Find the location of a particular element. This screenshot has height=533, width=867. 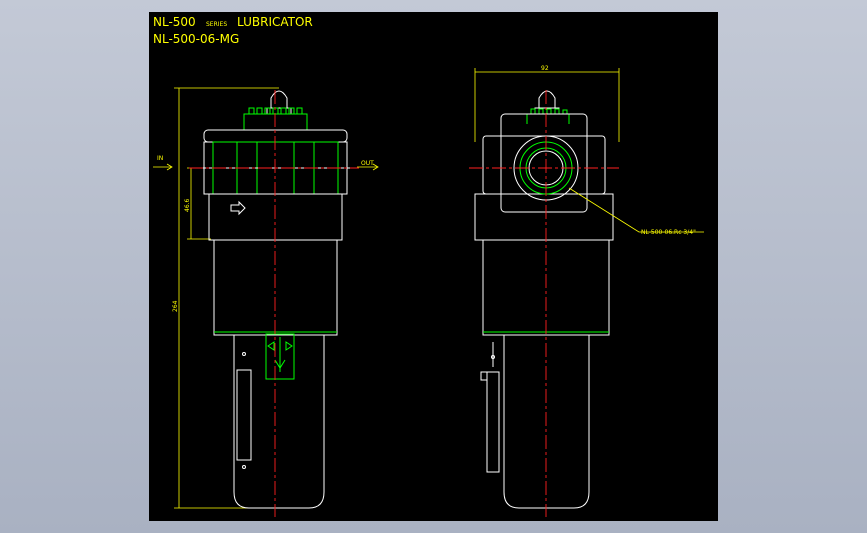

dim-width: 92 is located at coordinates (545, 68).